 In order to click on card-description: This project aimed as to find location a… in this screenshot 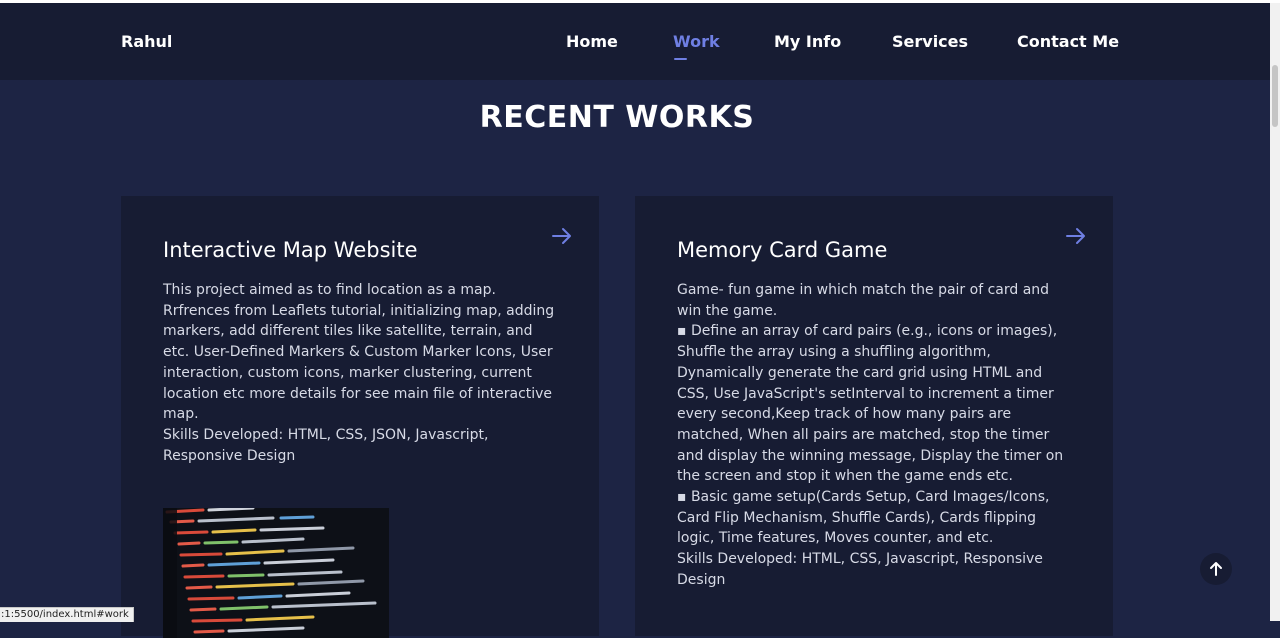, I will do `click(361, 373)`.